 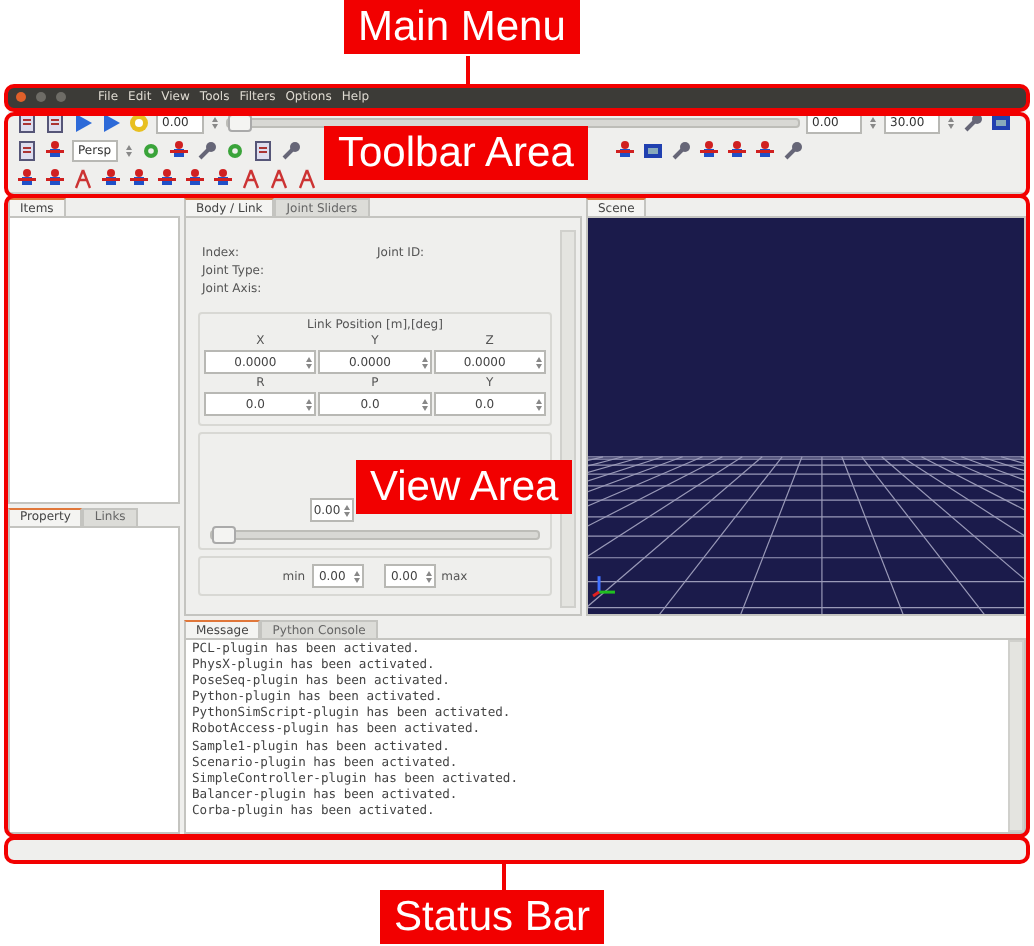 What do you see at coordinates (462, 27) in the screenshot?
I see `annotation-label: Main Menu` at bounding box center [462, 27].